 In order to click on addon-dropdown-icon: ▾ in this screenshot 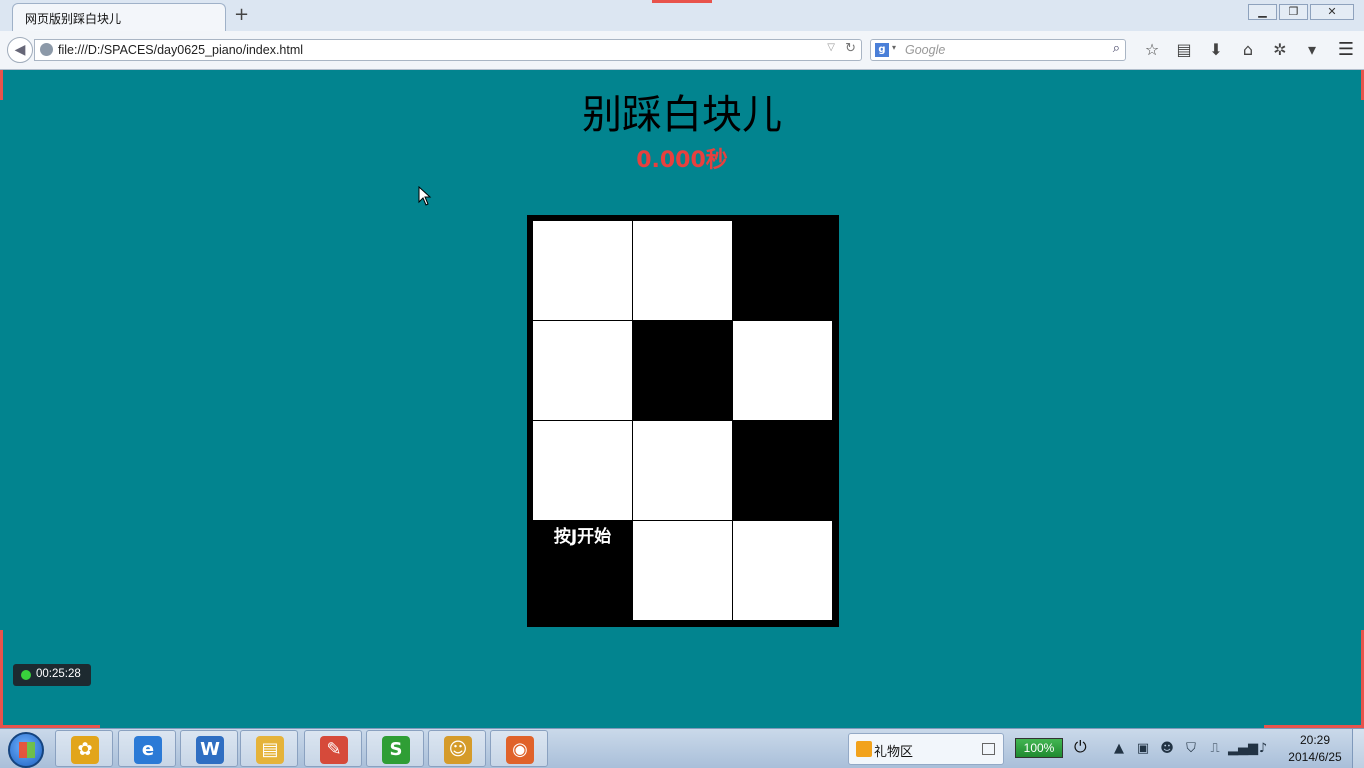, I will do `click(1312, 50)`.